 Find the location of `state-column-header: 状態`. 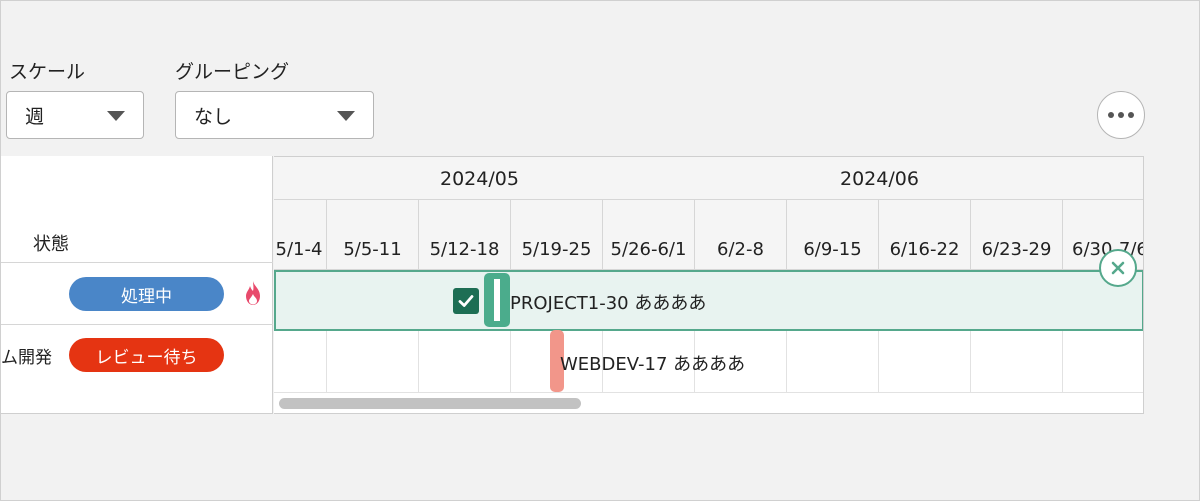

state-column-header: 状態 is located at coordinates (51, 244).